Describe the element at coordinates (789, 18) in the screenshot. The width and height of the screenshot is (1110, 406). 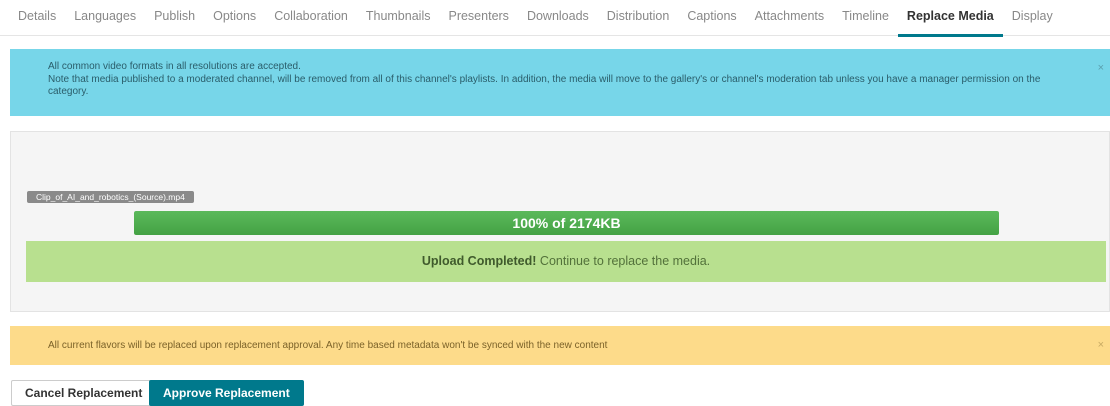
I see `tab-attachments: Attachments` at that location.